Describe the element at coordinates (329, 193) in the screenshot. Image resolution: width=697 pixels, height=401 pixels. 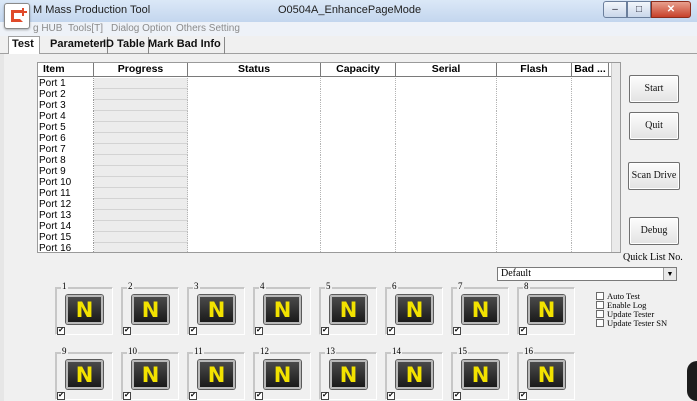
I see `table-row: Port 11` at that location.